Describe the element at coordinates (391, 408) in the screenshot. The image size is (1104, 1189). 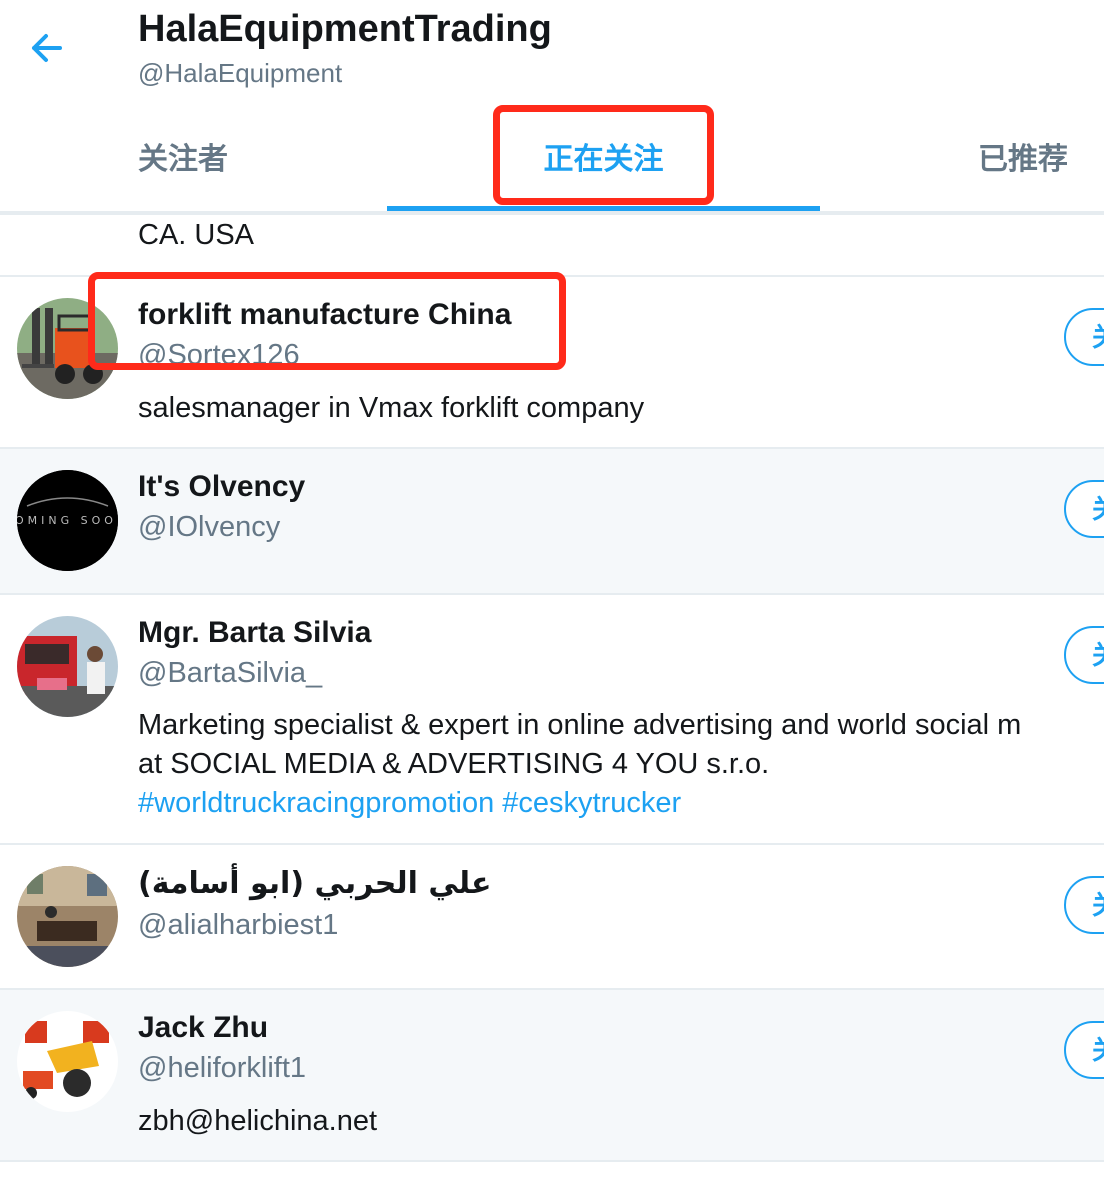
I see `user-bio: salesmanager in Vmax forklift company` at that location.